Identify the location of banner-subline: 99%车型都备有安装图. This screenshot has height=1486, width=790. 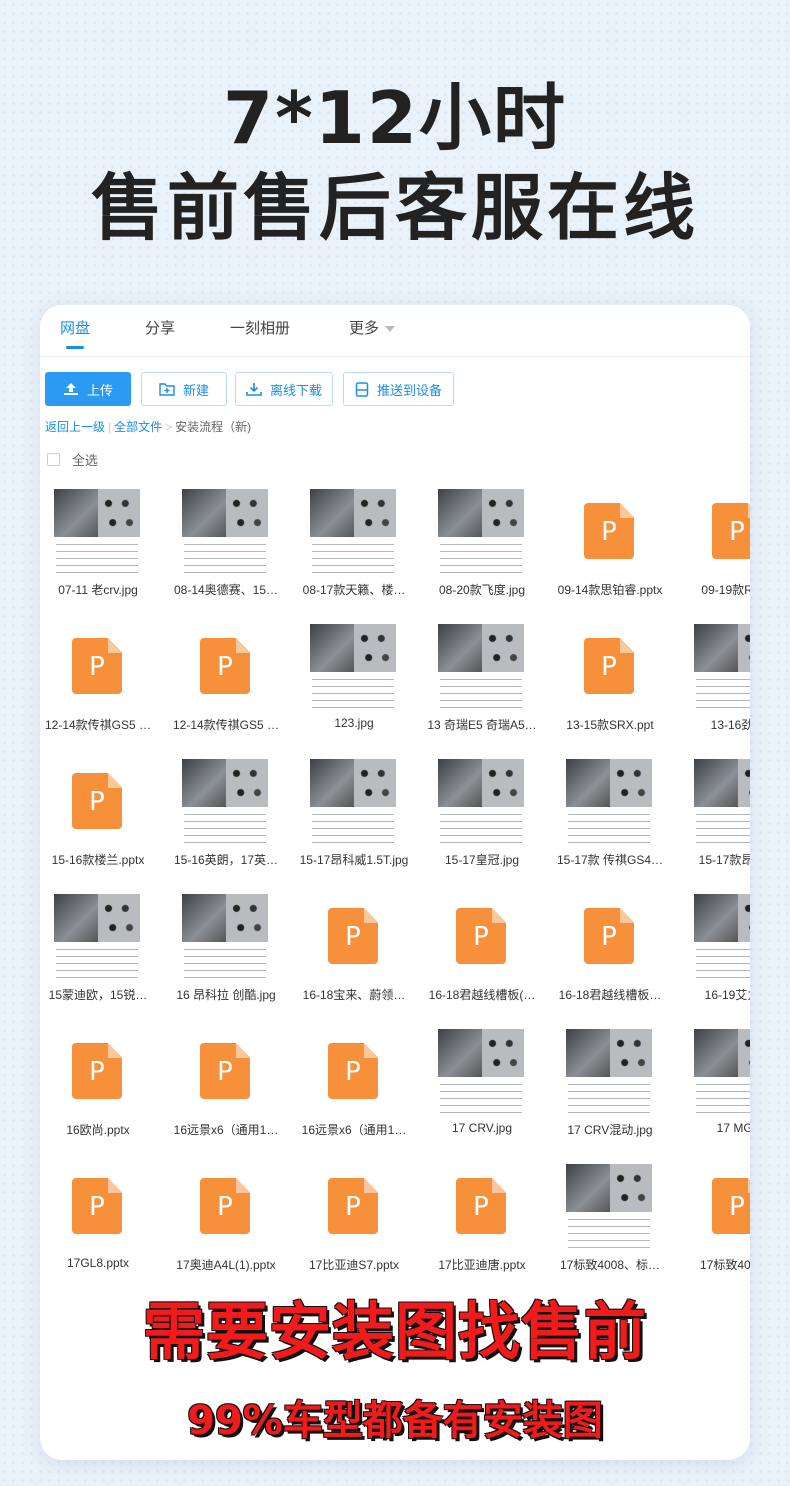
(395, 1421).